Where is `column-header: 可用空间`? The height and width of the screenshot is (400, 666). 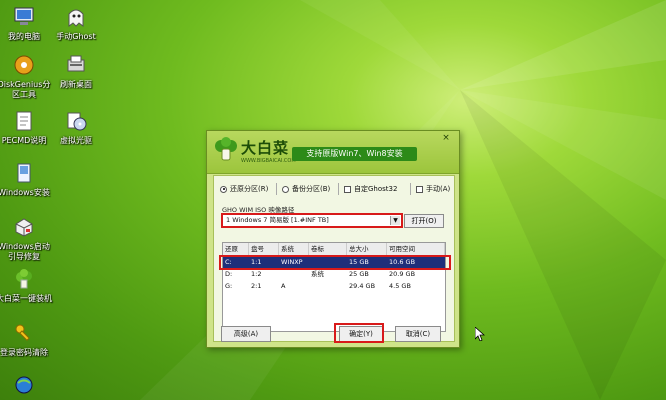 column-header: 可用空间 is located at coordinates (416, 249).